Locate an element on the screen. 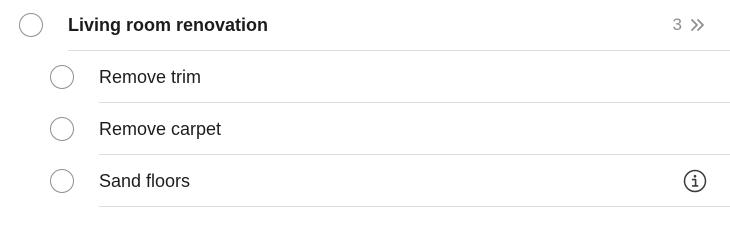 The image size is (730, 240). subtask-title: Sand floors is located at coordinates (144, 181).